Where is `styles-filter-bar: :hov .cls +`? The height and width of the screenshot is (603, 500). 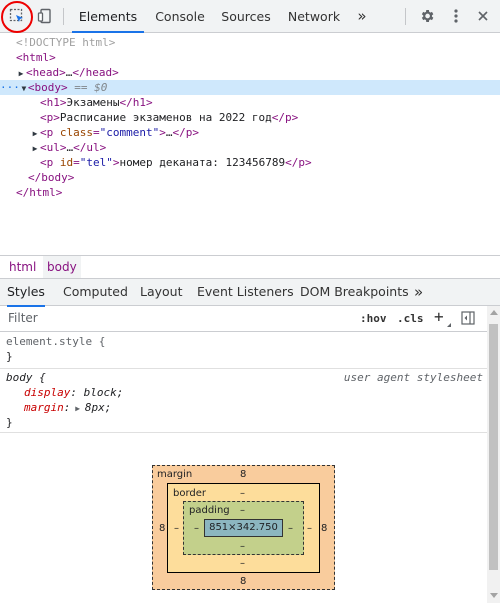
styles-filter-bar: :hov .cls + is located at coordinates (243, 319).